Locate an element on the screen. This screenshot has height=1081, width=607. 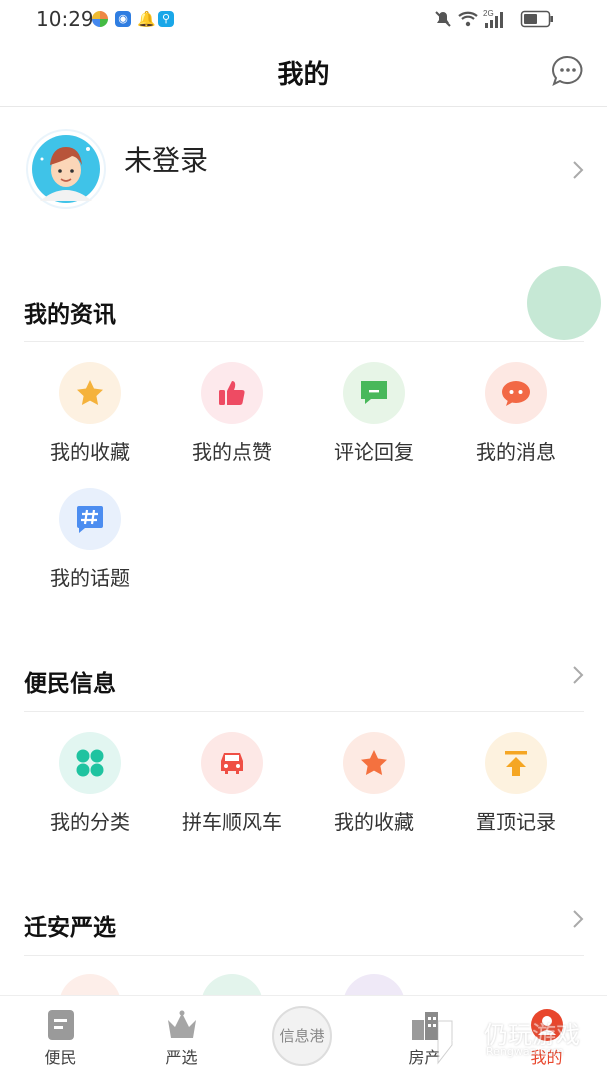
battery-icon is located at coordinates (536, 19).